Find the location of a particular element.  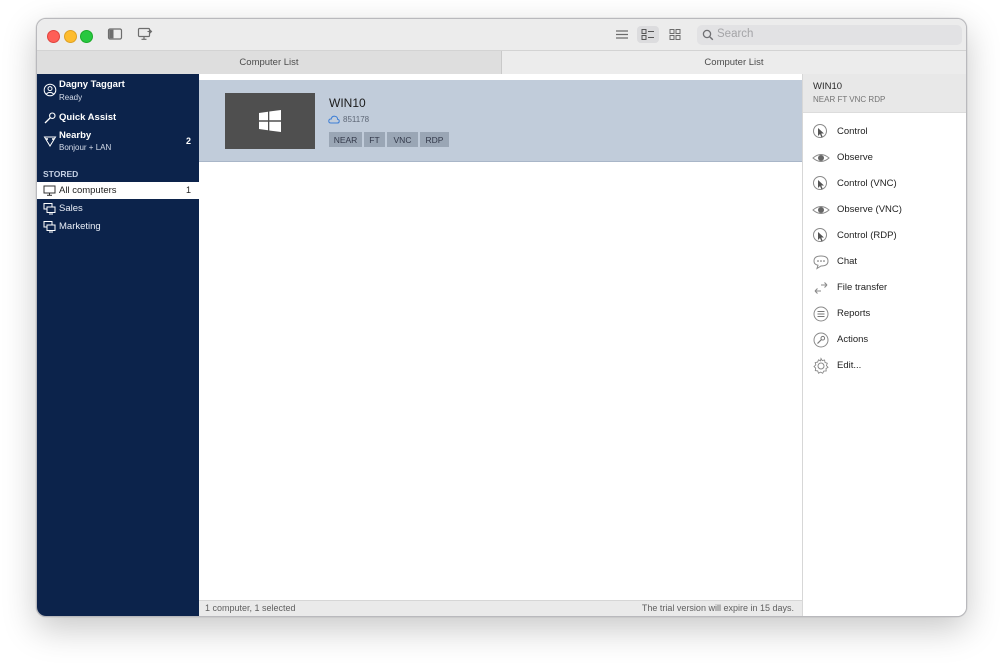

grid-view-icon is located at coordinates (675, 34).